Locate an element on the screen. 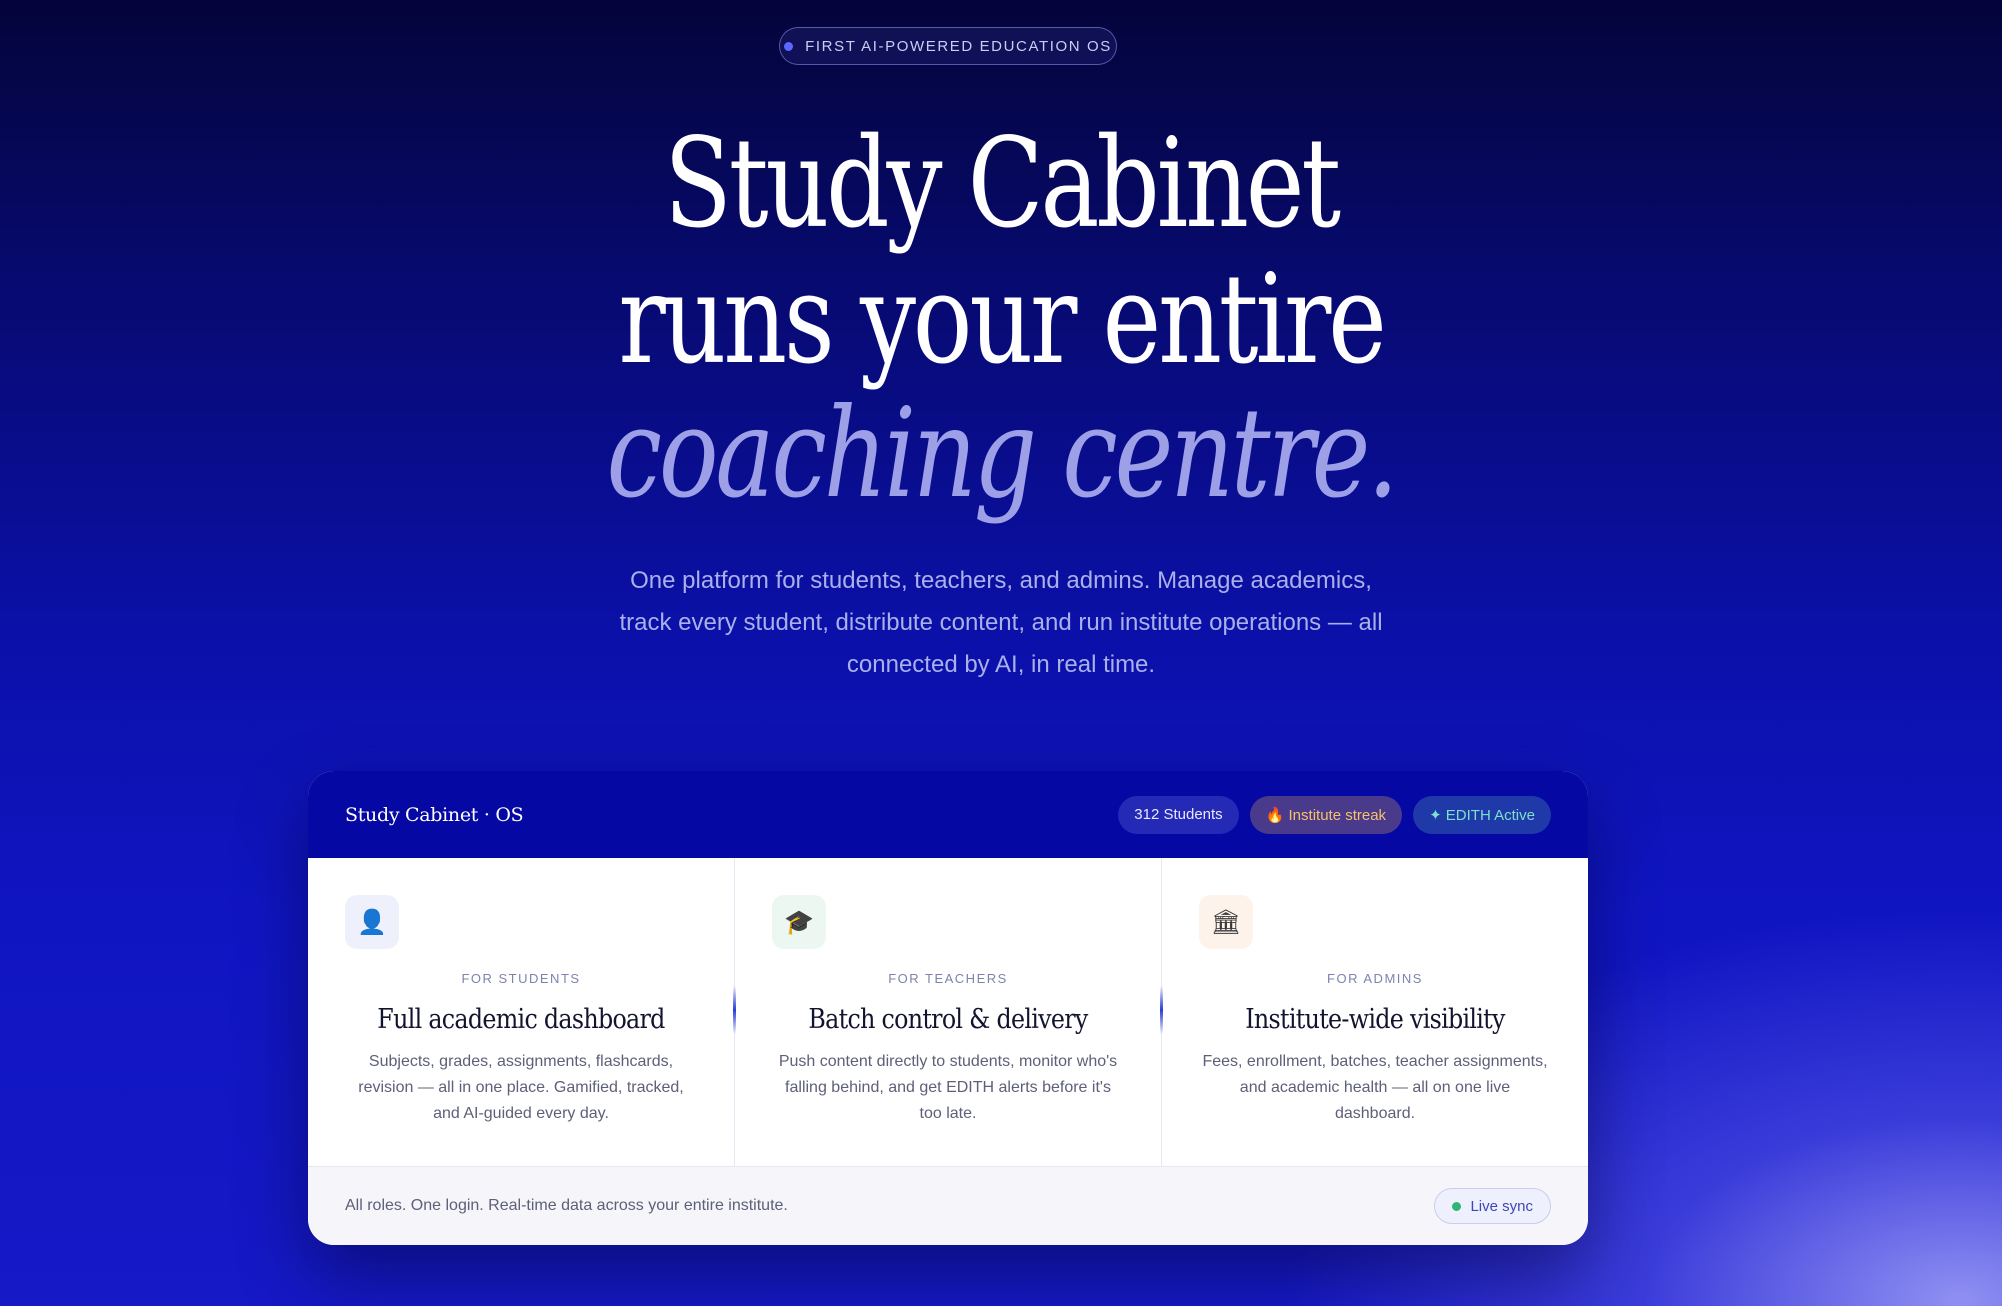 This screenshot has height=1306, width=2002. hero-eyebrow-text: FIRST AI-POWERED EDUCATION OS is located at coordinates (958, 46).